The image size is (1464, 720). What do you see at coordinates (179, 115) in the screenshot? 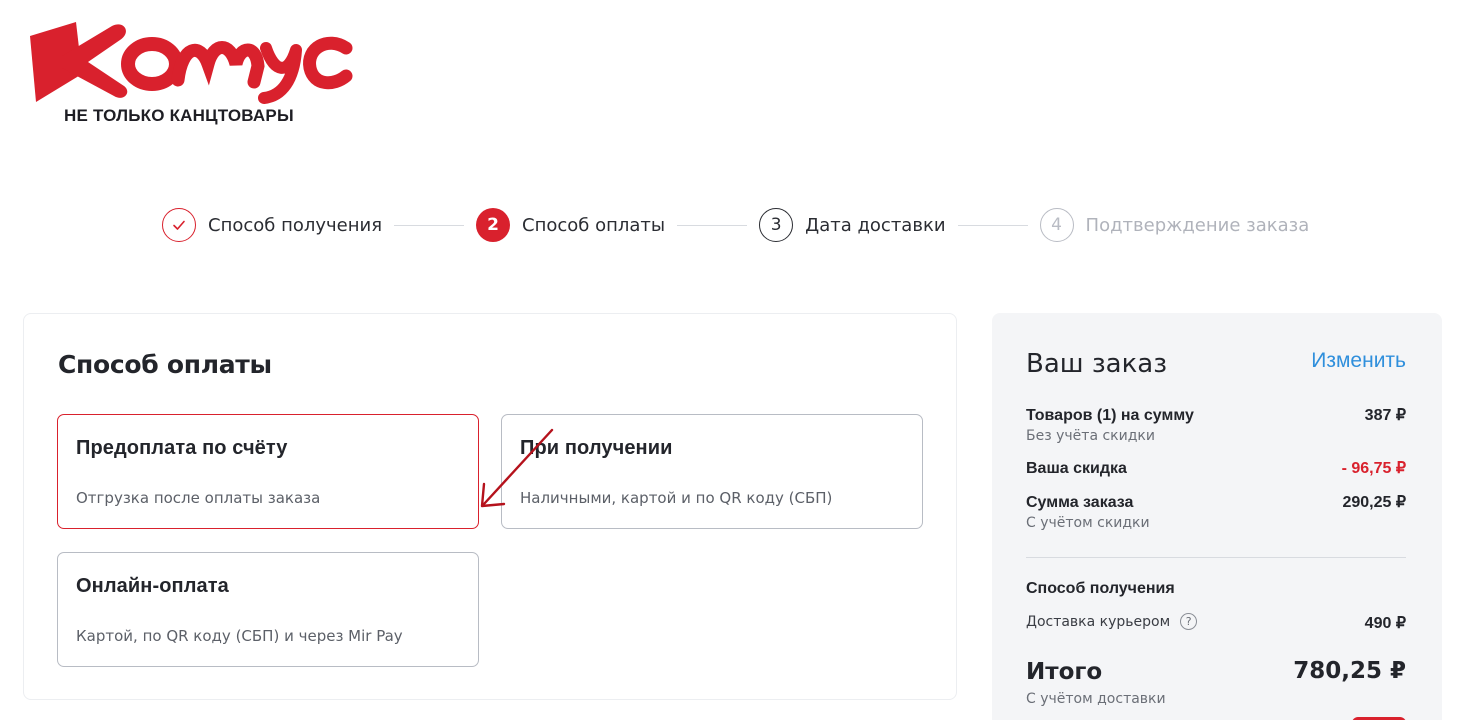
I see `logo-tagline: НЕ ТОЛЬКО КАНЦТОВАРЫ` at bounding box center [179, 115].